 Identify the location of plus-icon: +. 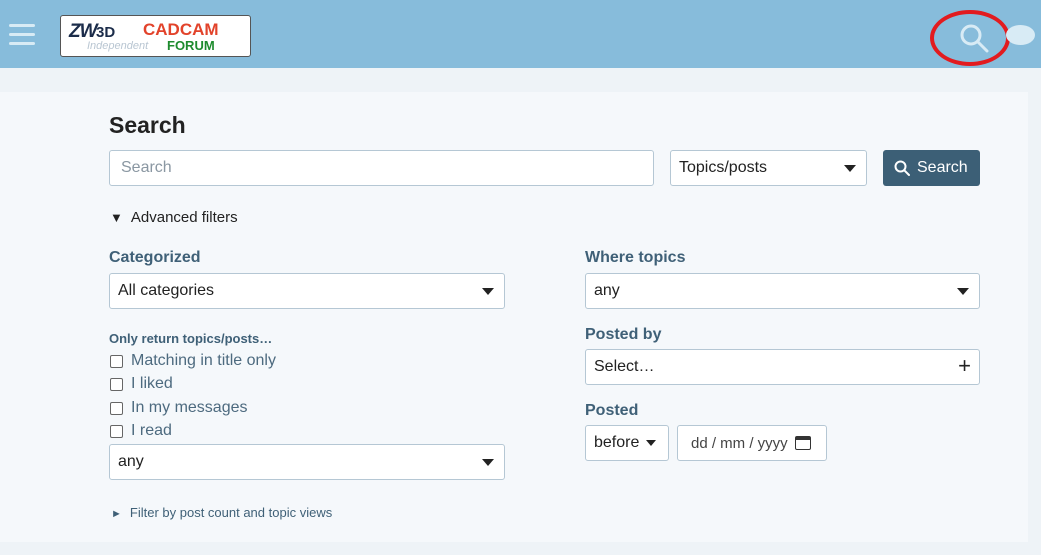
(964, 365).